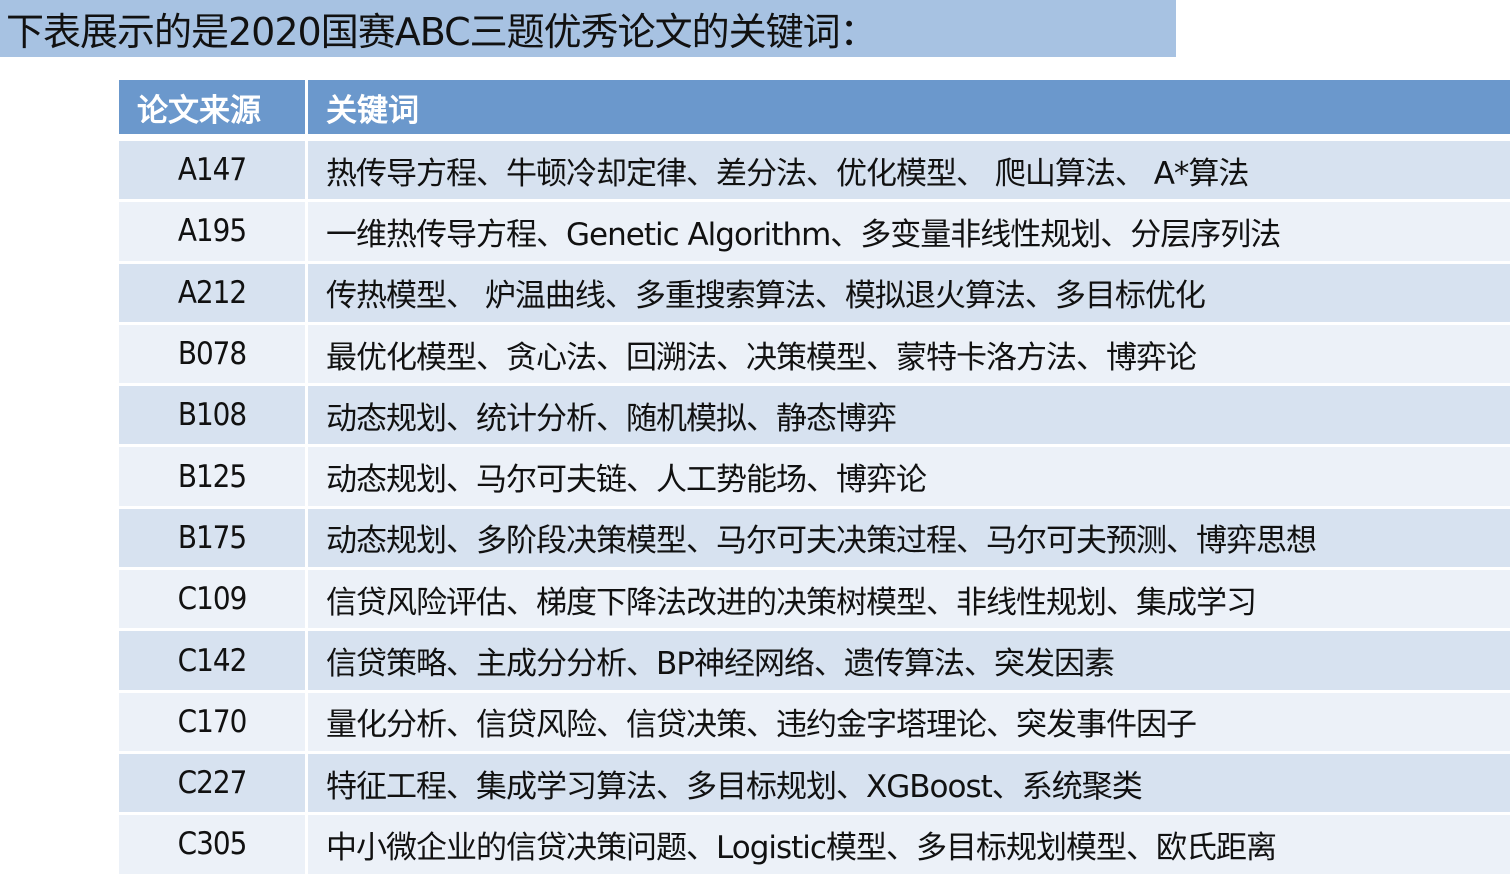 This screenshot has height=880, width=1510. Describe the element at coordinates (212, 475) in the screenshot. I see `paper-source: B125` at that location.